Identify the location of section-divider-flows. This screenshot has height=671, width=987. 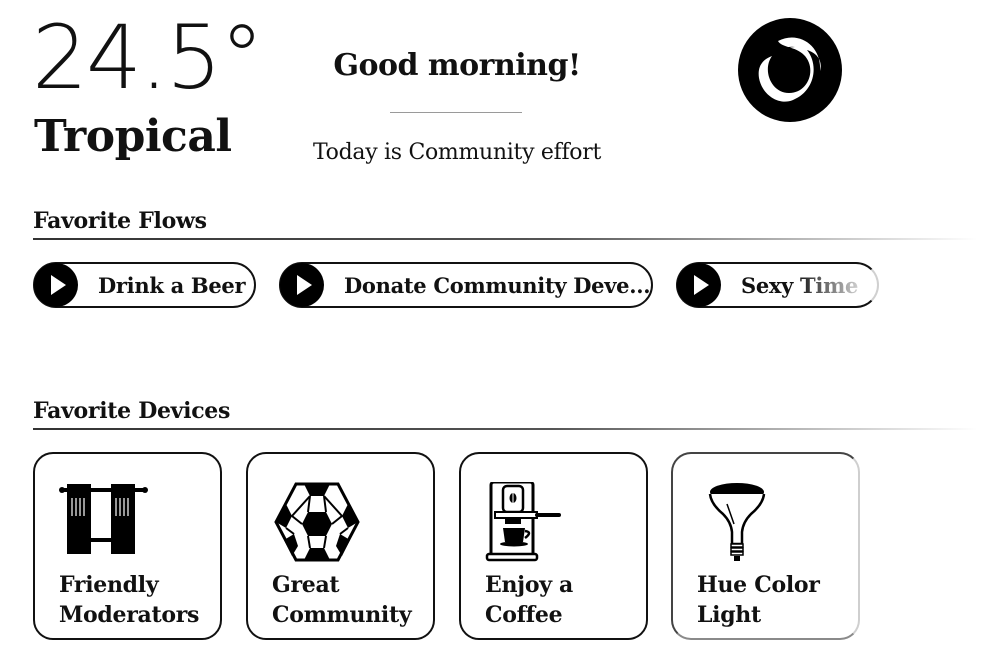
(505, 239).